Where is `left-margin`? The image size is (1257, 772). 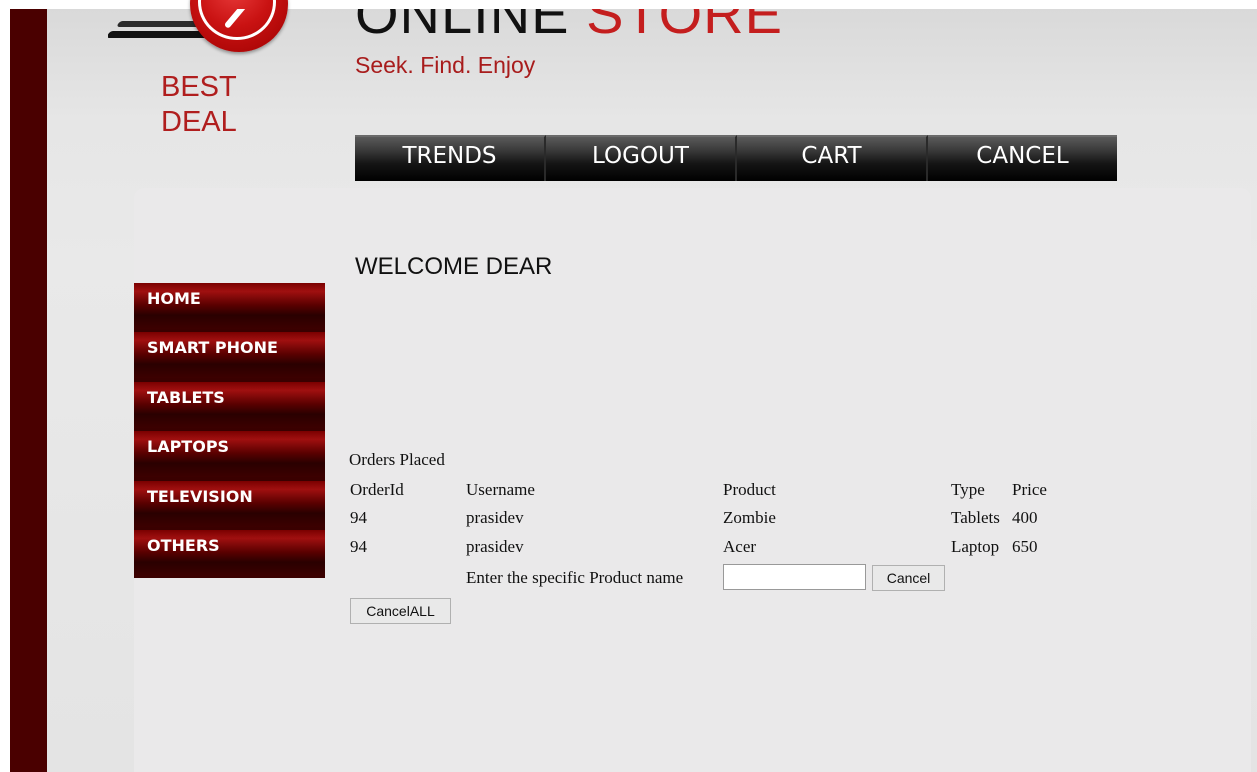 left-margin is located at coordinates (5, 386).